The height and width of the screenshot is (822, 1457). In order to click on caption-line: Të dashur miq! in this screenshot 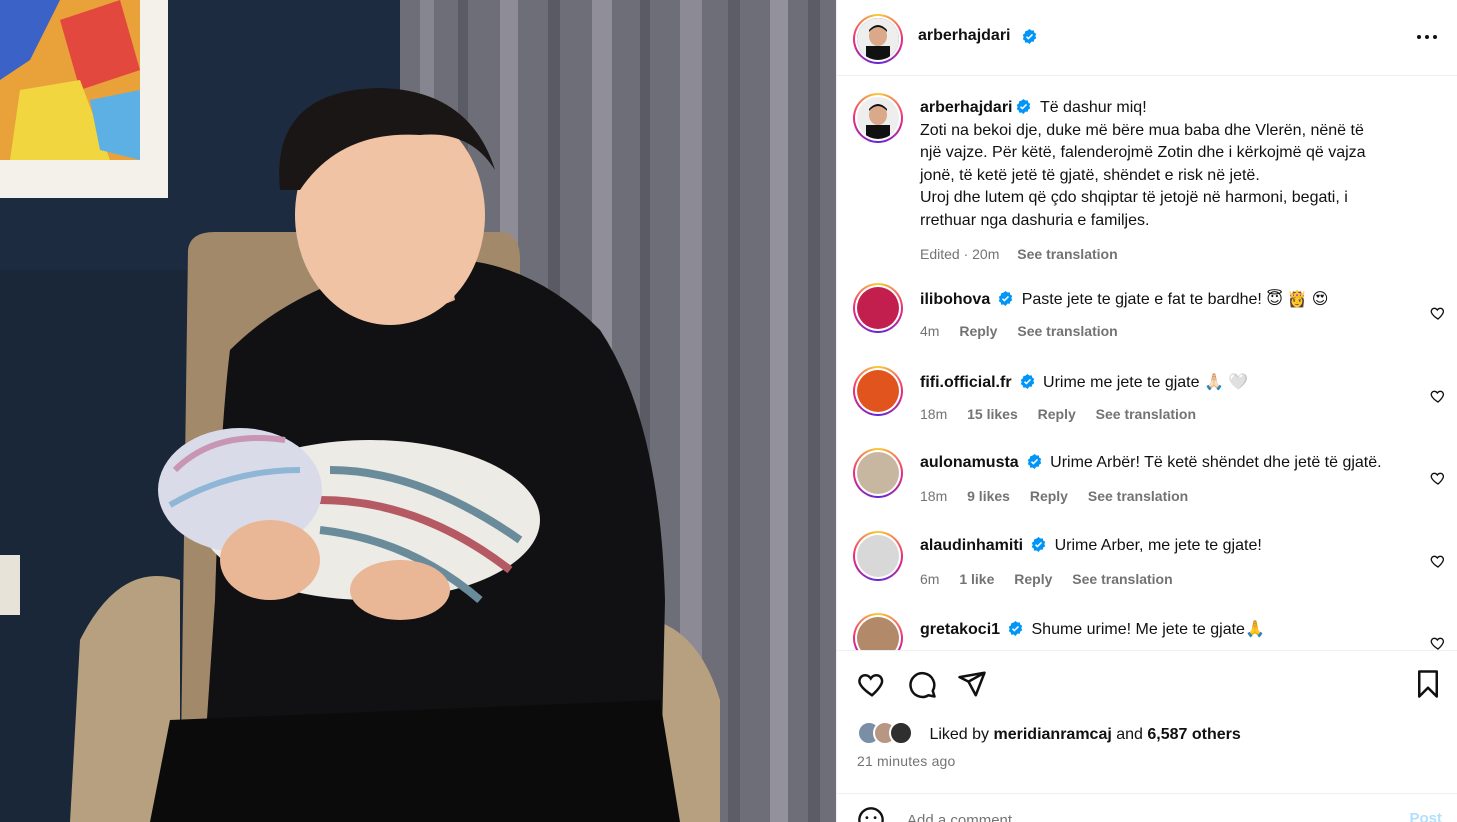, I will do `click(1093, 107)`.